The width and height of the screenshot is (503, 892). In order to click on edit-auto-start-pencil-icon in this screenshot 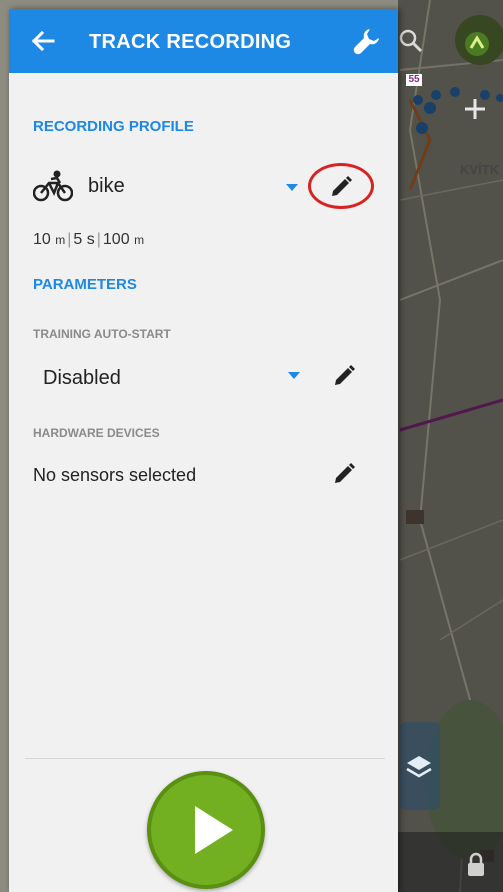, I will do `click(344, 376)`.